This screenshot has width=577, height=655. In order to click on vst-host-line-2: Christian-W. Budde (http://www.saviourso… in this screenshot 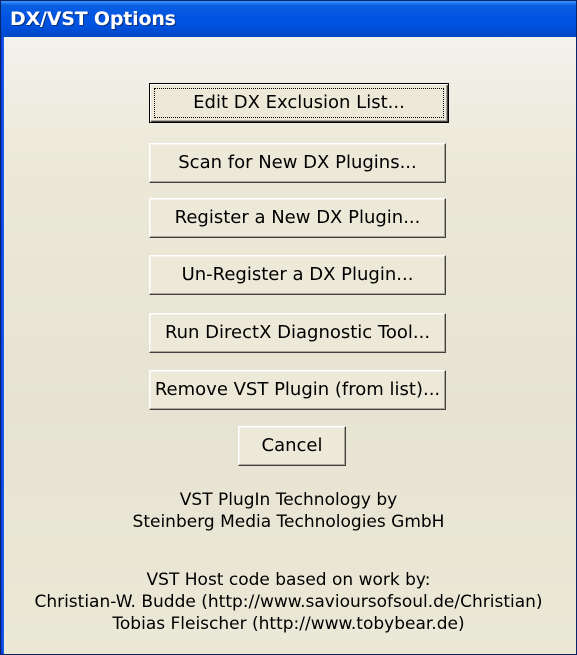, I will do `click(288, 602)`.